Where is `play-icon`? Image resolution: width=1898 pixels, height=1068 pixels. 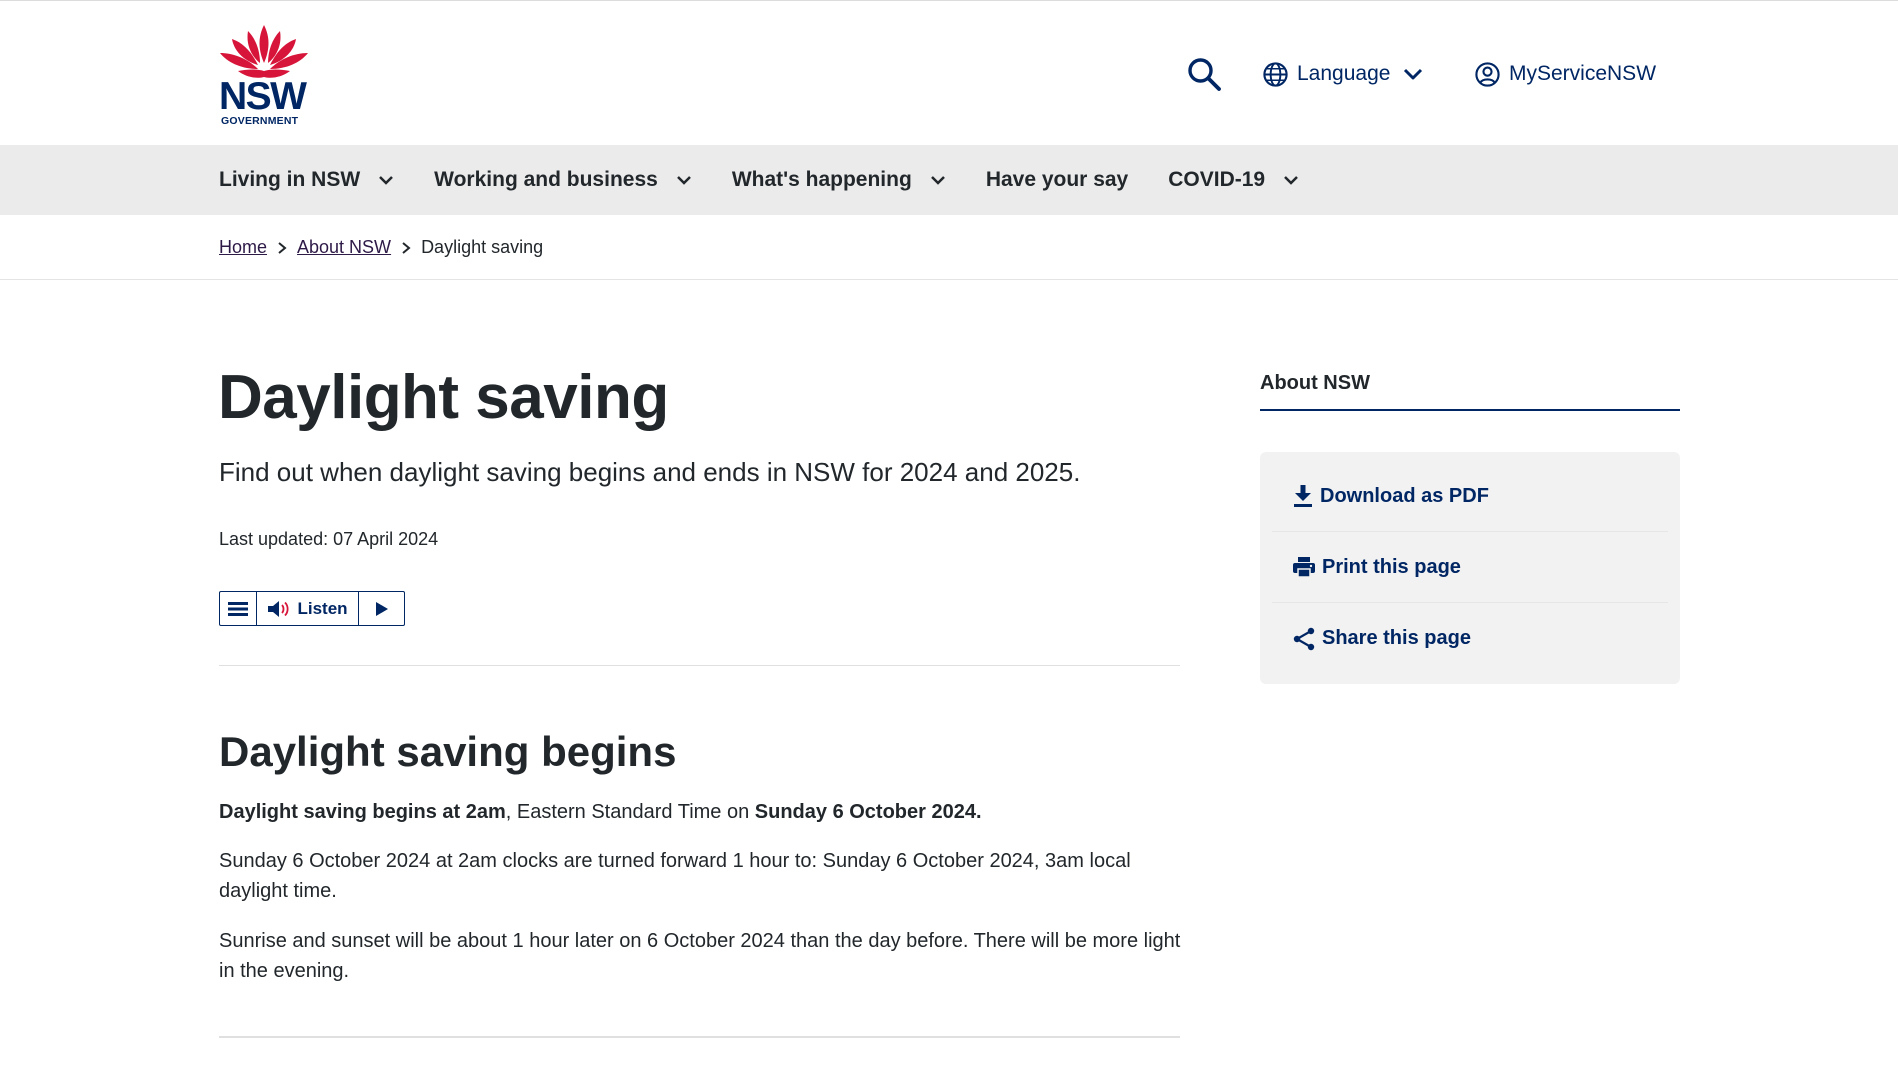 play-icon is located at coordinates (381, 608).